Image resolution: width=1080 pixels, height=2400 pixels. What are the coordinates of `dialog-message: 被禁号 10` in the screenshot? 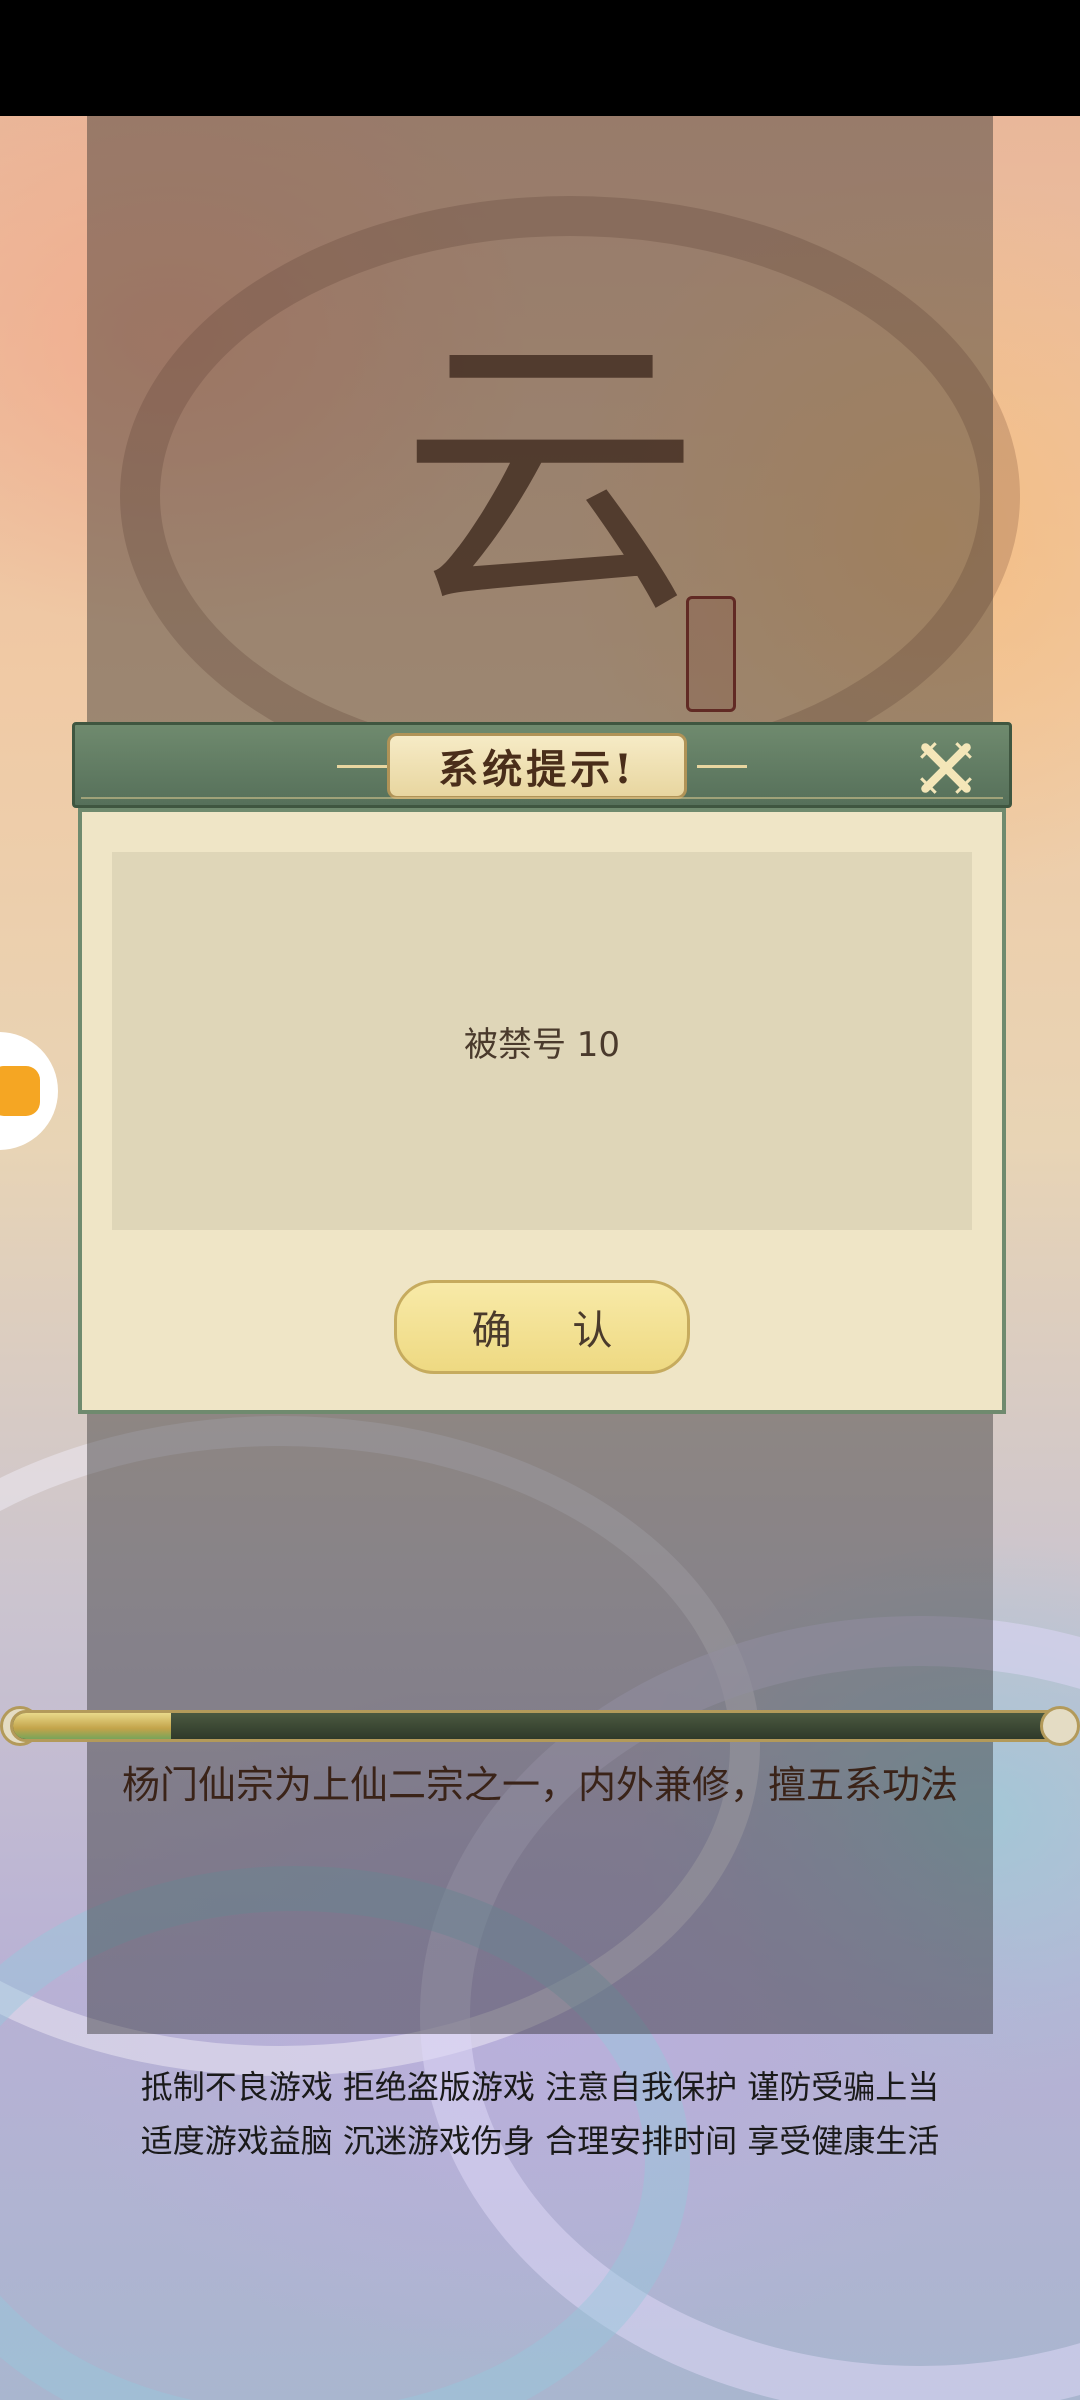 It's located at (542, 1044).